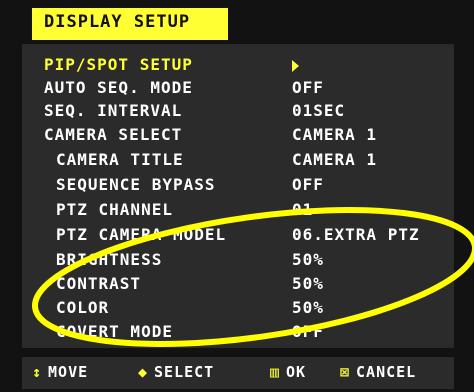 This screenshot has width=474, height=392. I want to click on menu-item-label: COVERT MODE, so click(114, 331).